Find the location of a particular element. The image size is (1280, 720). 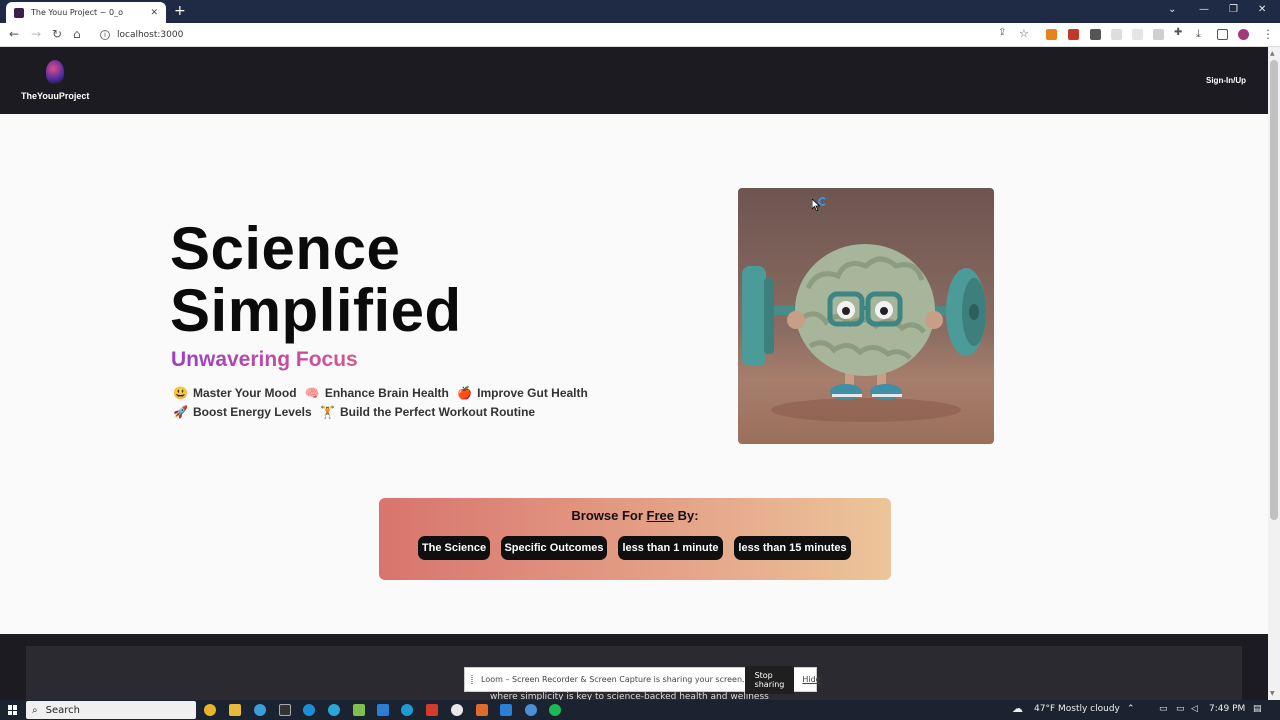

forward-arrow-icon: → is located at coordinates (36, 34).